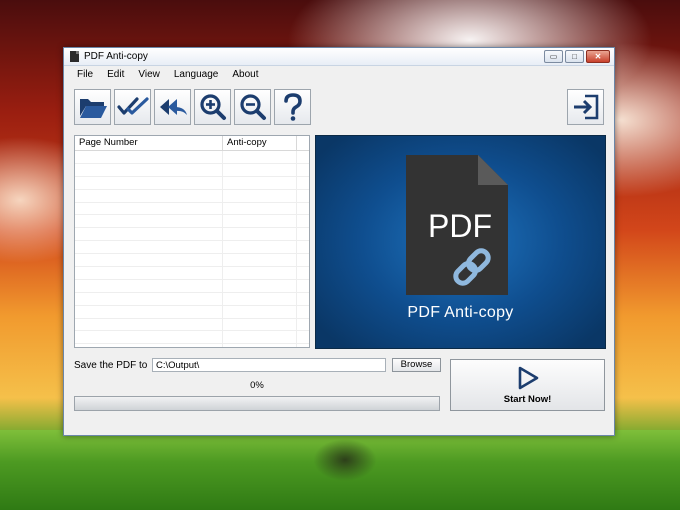 The width and height of the screenshot is (680, 510). What do you see at coordinates (339, 57) in the screenshot?
I see `title-bar: PDF Anti-copy ▭ □ ✕` at bounding box center [339, 57].